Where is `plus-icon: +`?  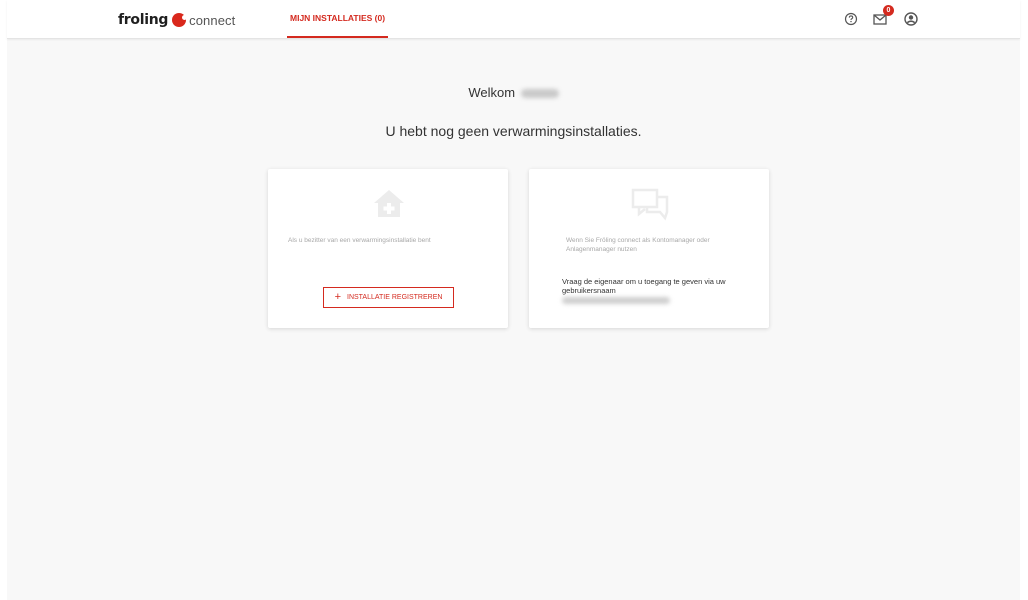
plus-icon: + is located at coordinates (337, 297).